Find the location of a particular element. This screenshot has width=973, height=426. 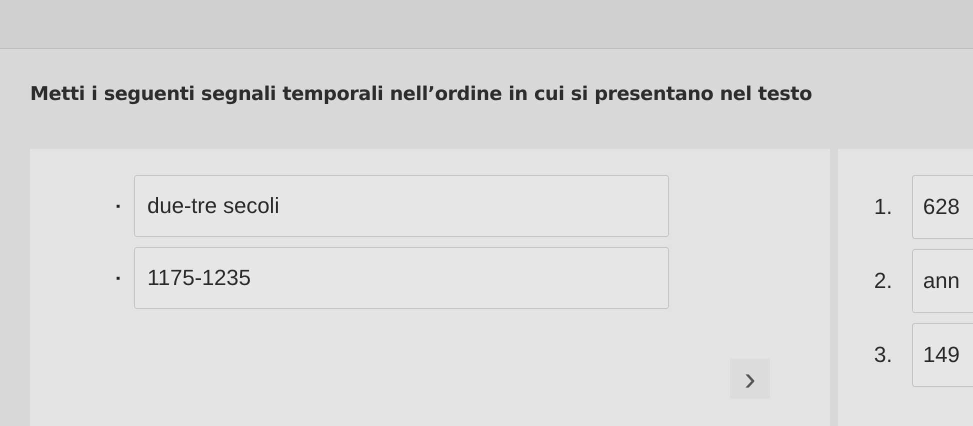

slot-number: 2. is located at coordinates (884, 281).